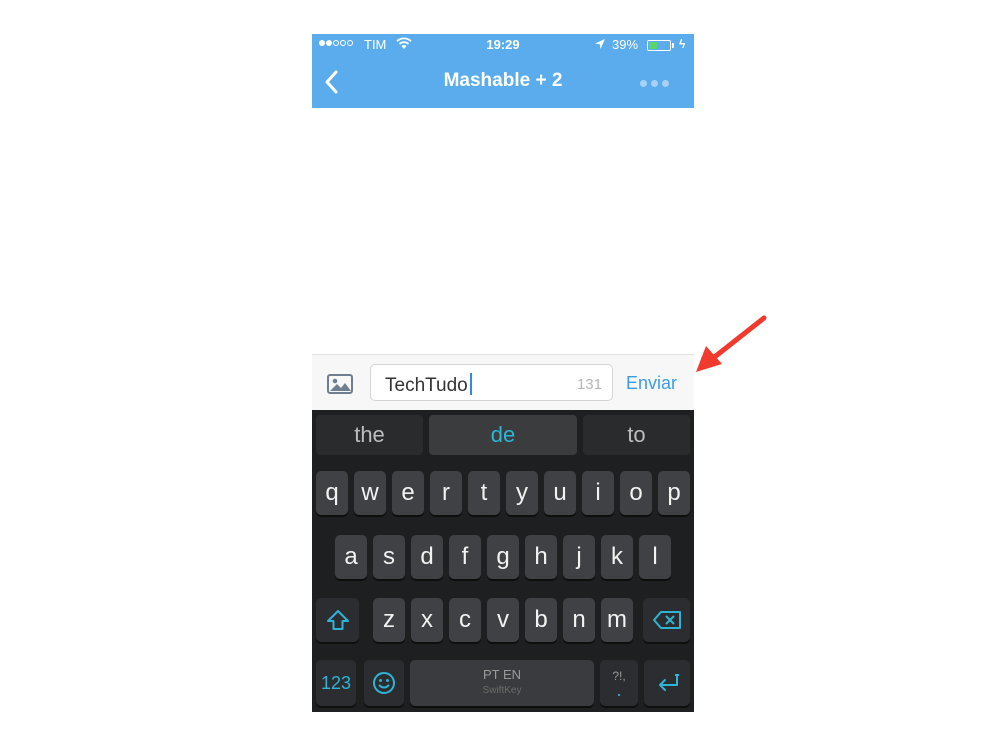 The width and height of the screenshot is (984, 746). Describe the element at coordinates (589, 384) in the screenshot. I see `character-counter: 131` at that location.